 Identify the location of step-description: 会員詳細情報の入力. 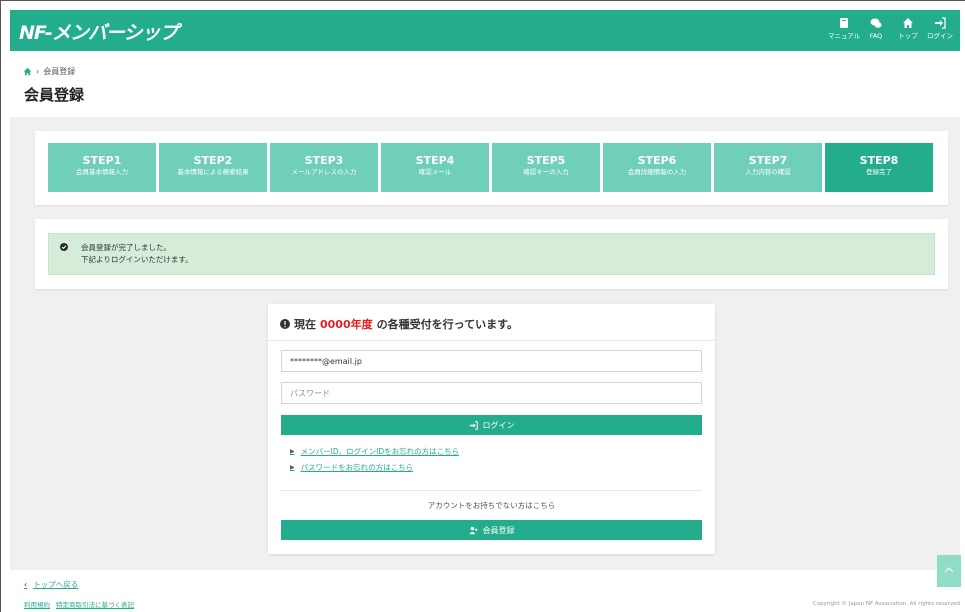
(657, 172).